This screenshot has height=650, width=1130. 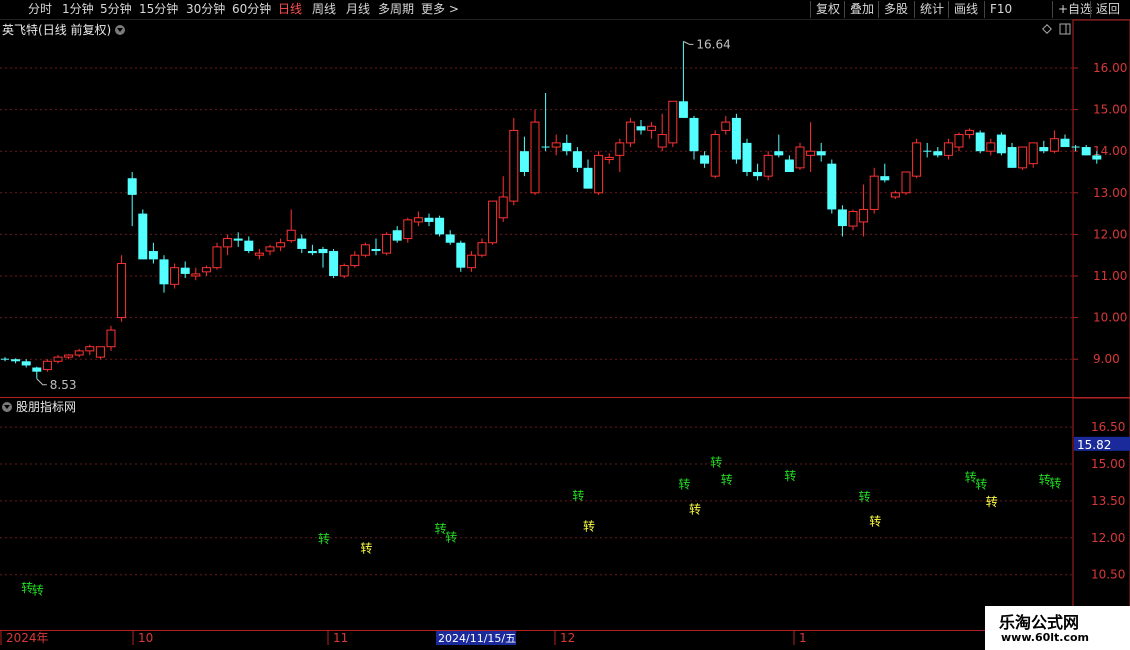 I want to click on main-y-tick-label: 12.00, so click(x=1110, y=234).